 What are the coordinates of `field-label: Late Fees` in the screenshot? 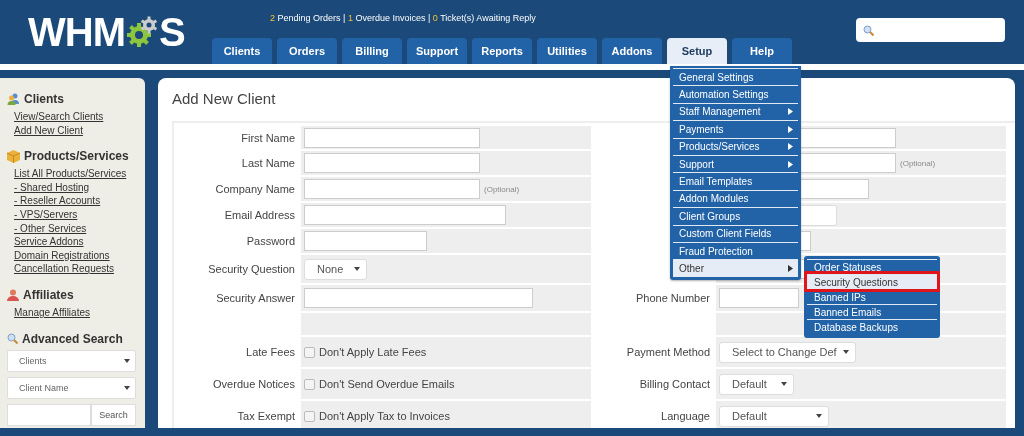 It's located at (270, 352).